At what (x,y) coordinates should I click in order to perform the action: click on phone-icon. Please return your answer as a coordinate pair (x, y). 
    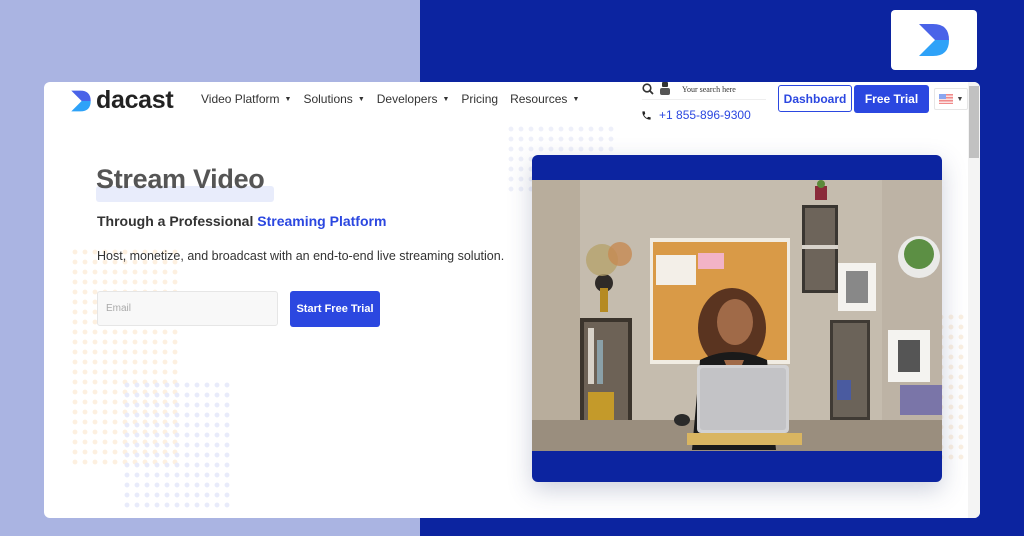
    Looking at the image, I should click on (646, 115).